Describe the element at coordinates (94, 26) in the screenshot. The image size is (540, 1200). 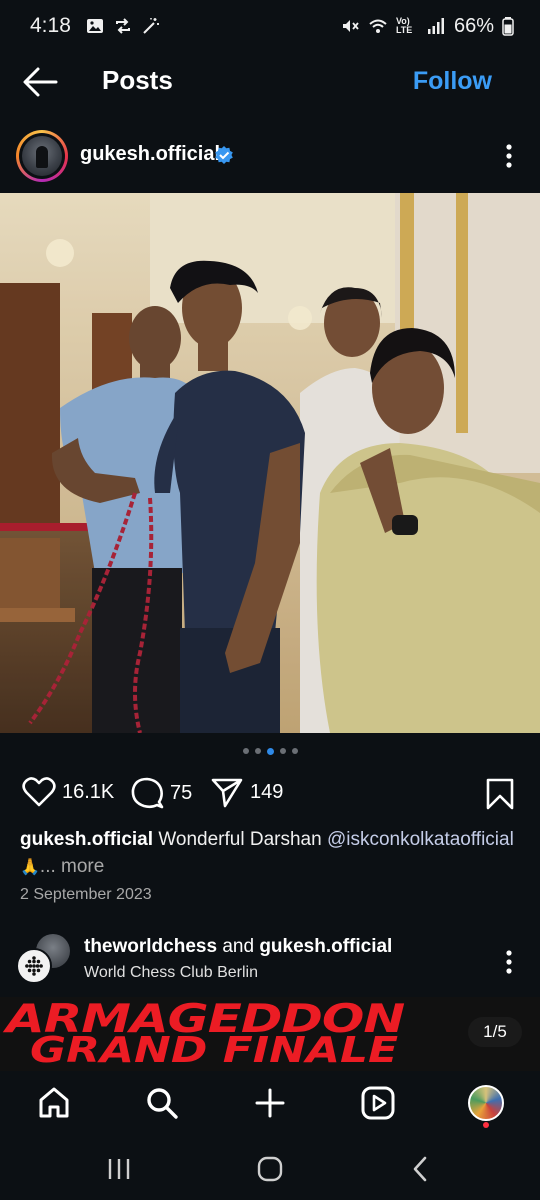
I see `gallery-icon` at that location.